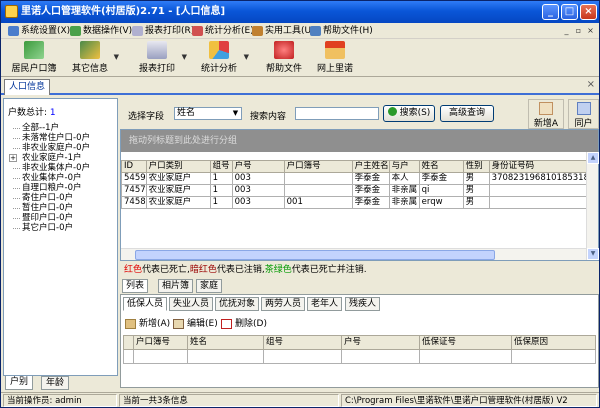  What do you see at coordinates (49, 128) in the screenshot?
I see `tree-item-all: 全部--1户` at bounding box center [49, 128].